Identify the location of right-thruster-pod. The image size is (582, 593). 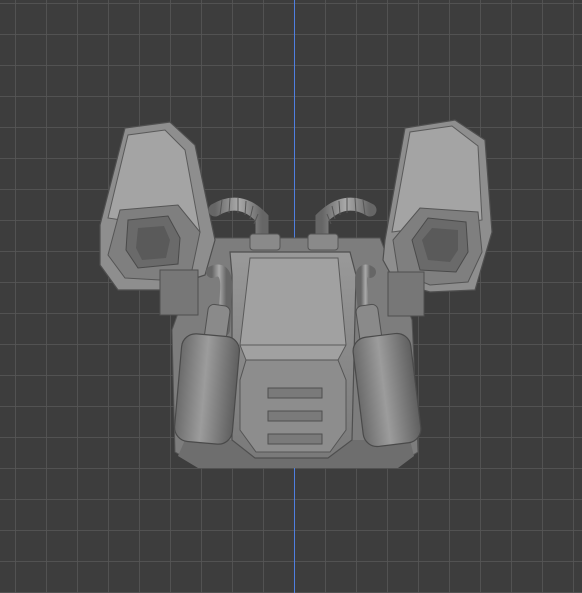
(437, 218).